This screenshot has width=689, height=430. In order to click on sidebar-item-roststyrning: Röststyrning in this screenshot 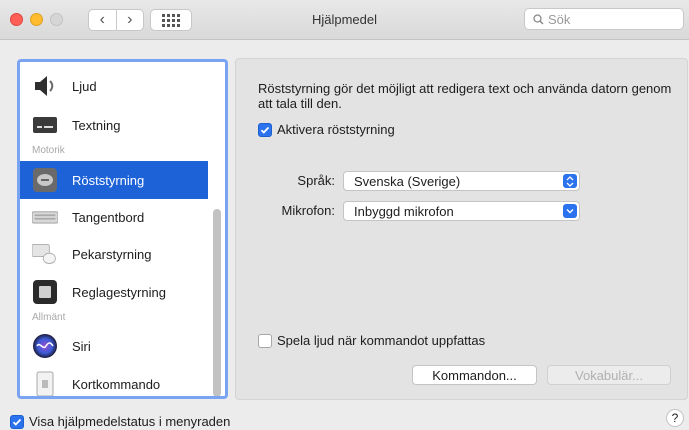, I will do `click(114, 180)`.